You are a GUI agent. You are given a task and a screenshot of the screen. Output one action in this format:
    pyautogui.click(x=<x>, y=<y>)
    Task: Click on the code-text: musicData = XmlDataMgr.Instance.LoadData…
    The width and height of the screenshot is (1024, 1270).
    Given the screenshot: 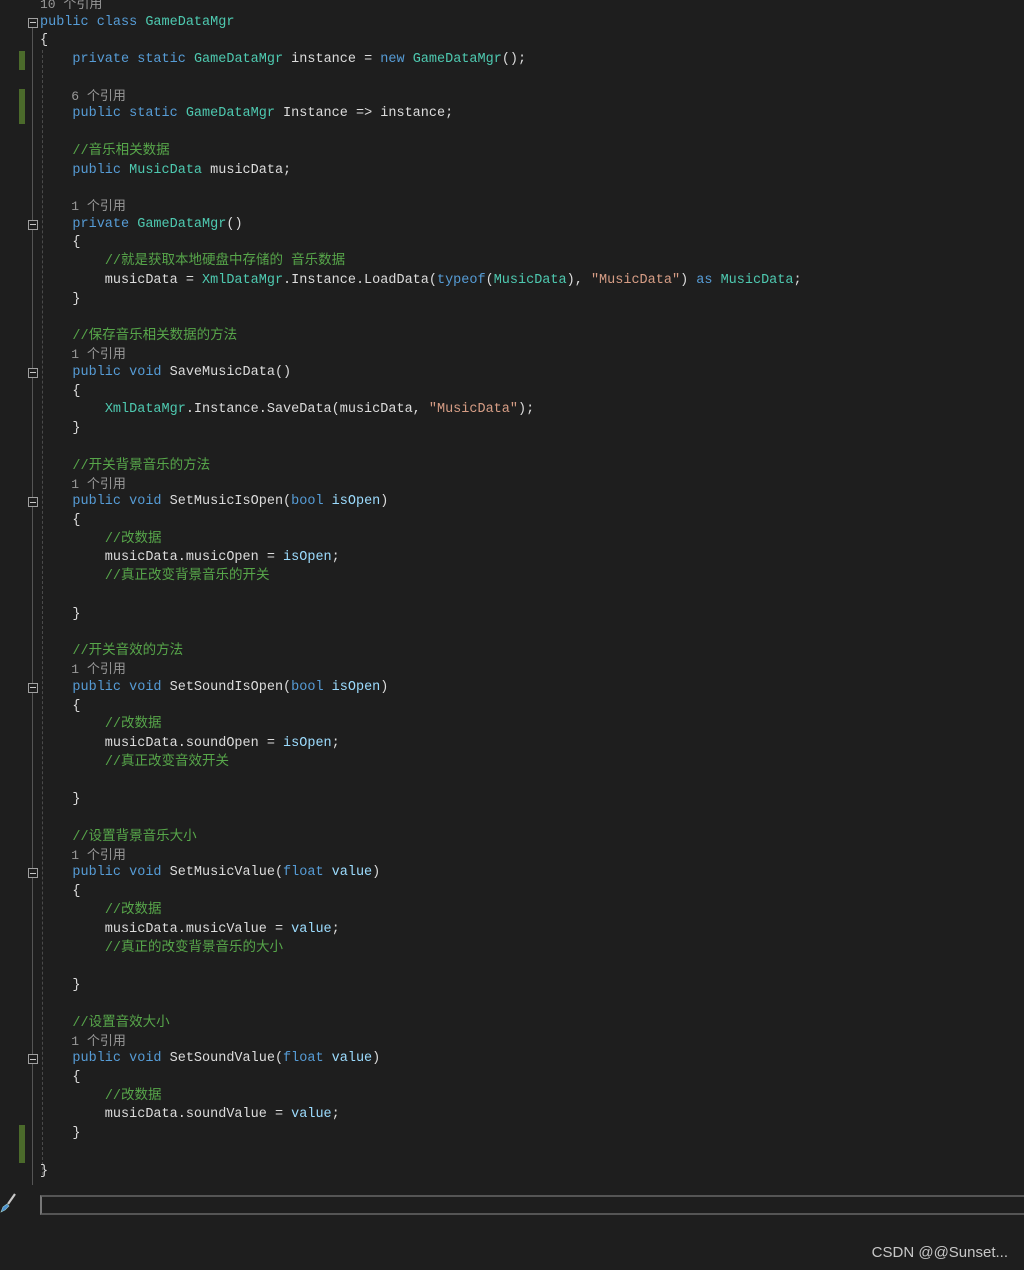 What is the action you would take?
    pyautogui.click(x=421, y=281)
    